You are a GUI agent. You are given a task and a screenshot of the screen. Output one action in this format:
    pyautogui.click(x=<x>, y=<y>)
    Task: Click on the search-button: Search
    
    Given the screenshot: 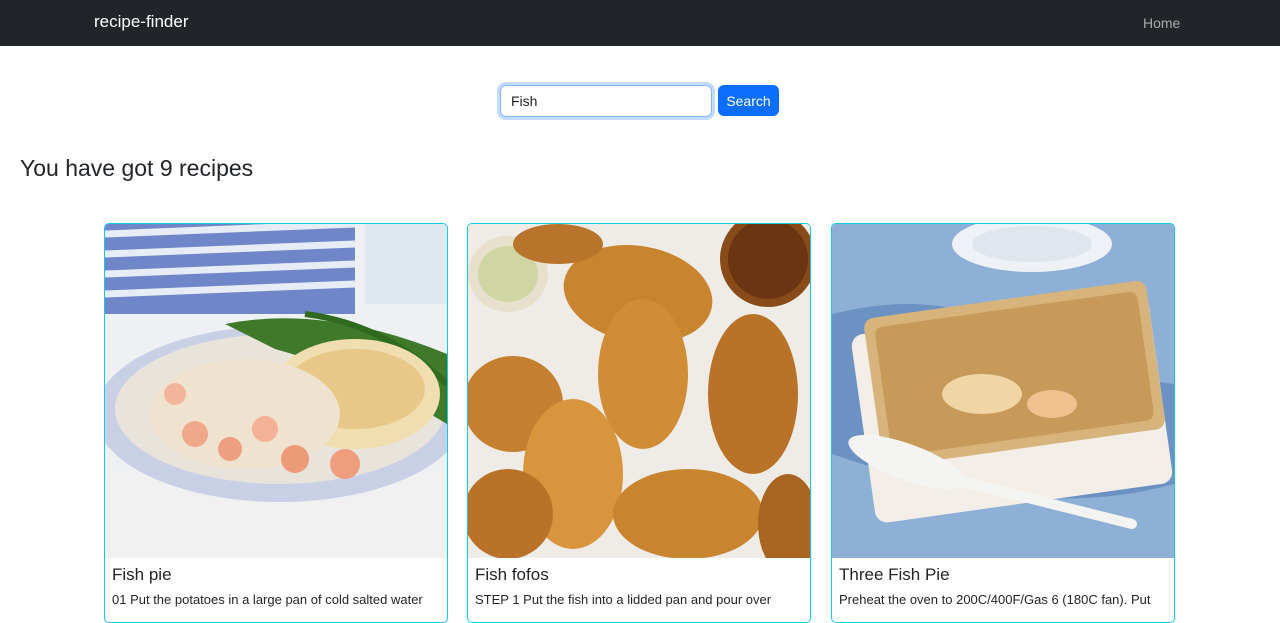 What is the action you would take?
    pyautogui.click(x=748, y=100)
    